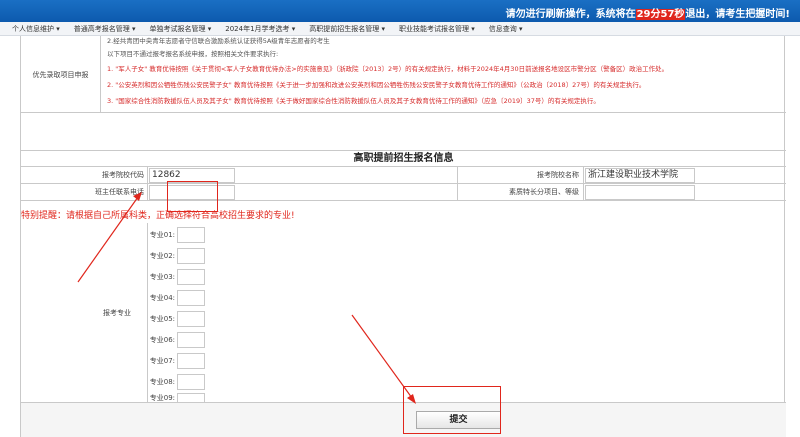  What do you see at coordinates (347, 29) in the screenshot?
I see `nav-item-early-admission: 高职提前招生报名管理 ▾` at bounding box center [347, 29].